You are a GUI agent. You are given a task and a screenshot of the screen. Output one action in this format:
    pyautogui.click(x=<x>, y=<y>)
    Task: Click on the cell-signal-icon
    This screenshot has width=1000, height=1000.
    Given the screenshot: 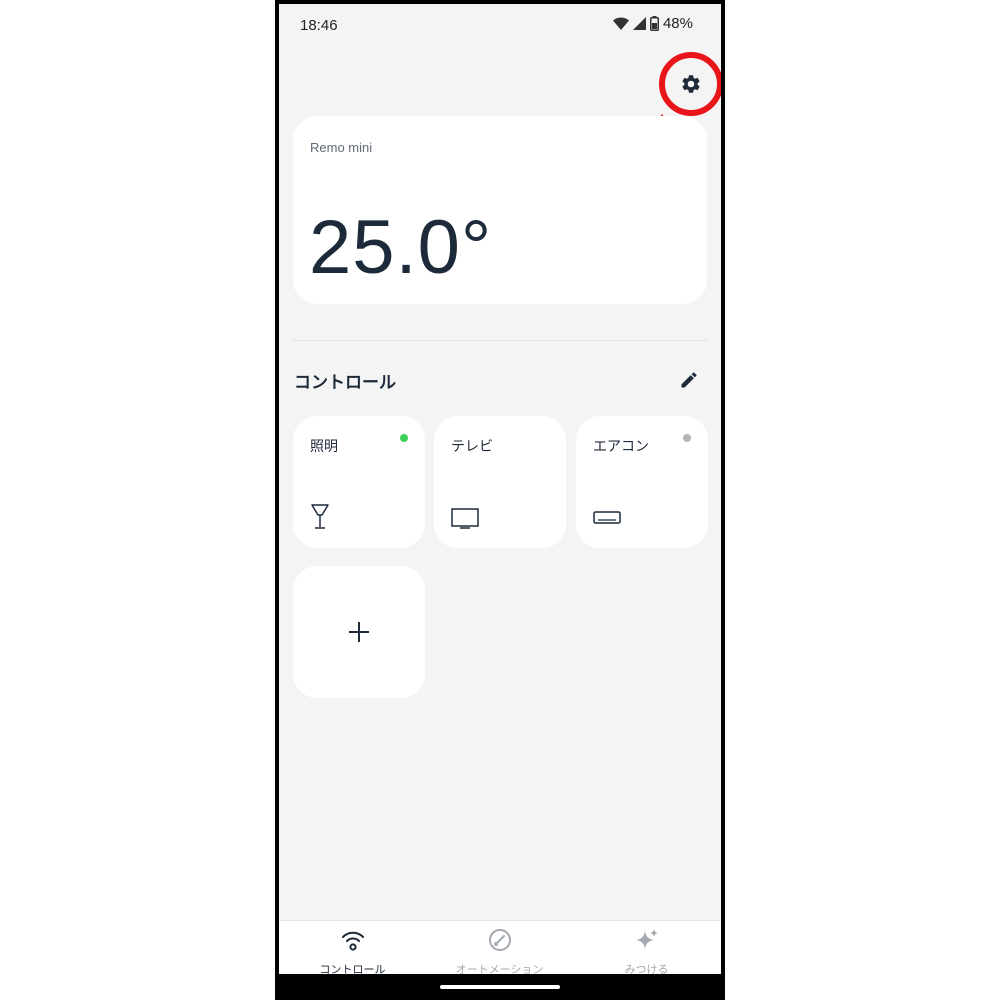 What is the action you would take?
    pyautogui.click(x=639, y=23)
    